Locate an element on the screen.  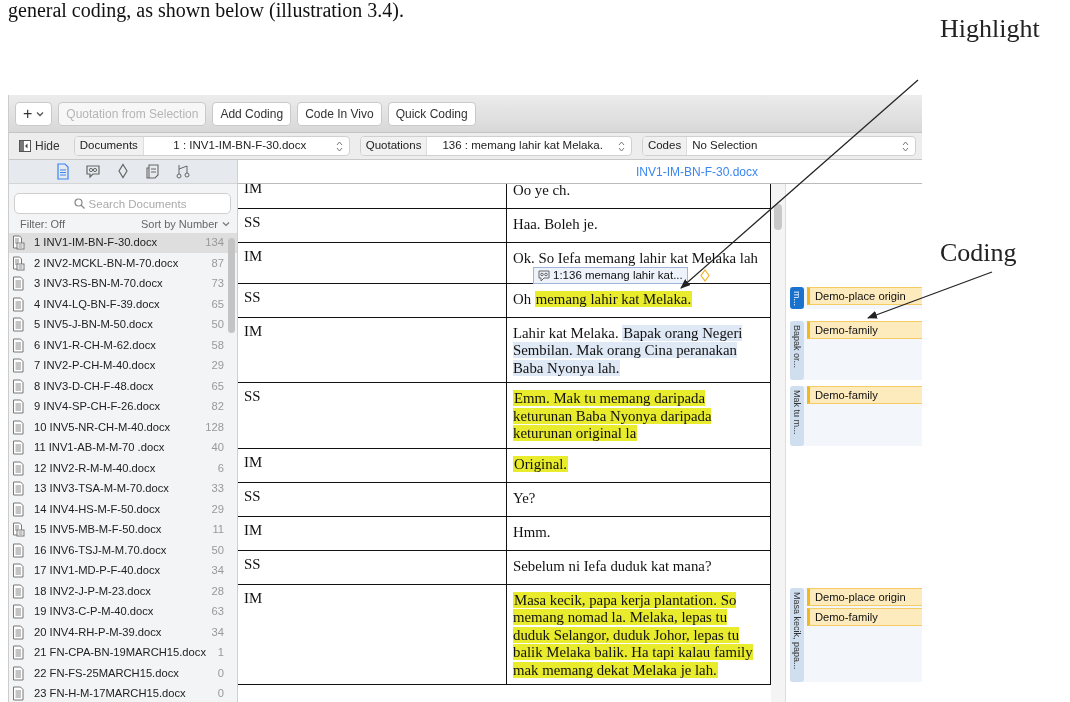
document-item: 22 FN-FS-25MARCH15.docx 0 is located at coordinates (123, 673).